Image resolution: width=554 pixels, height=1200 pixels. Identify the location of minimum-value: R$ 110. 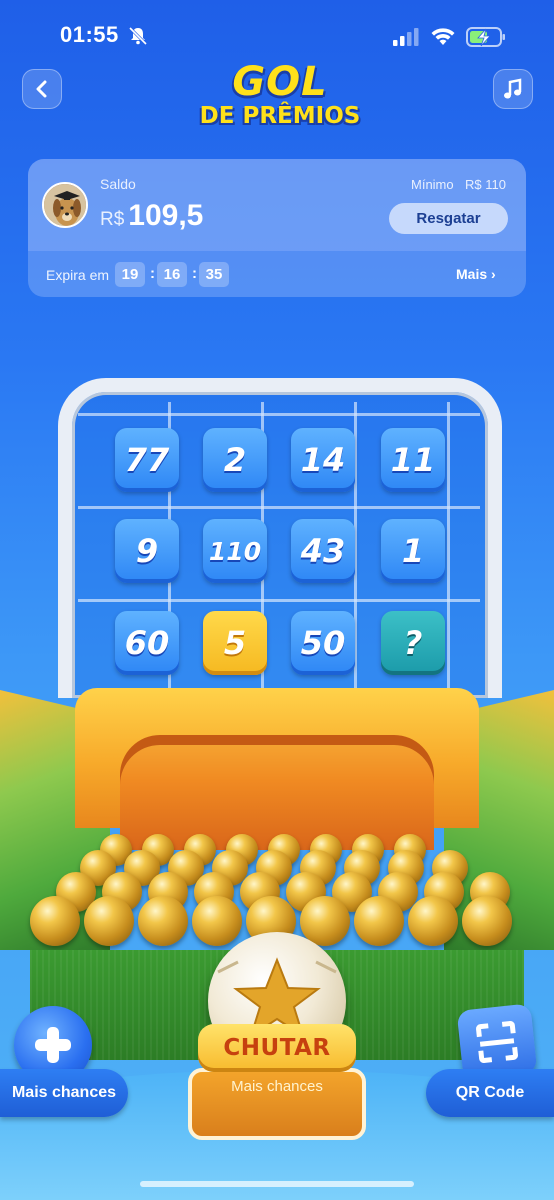
(485, 184).